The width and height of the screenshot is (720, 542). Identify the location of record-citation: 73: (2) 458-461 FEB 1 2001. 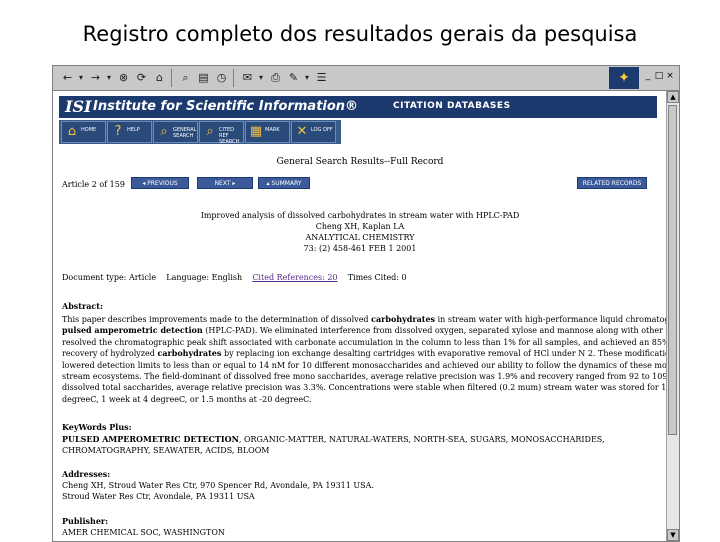
(360, 248).